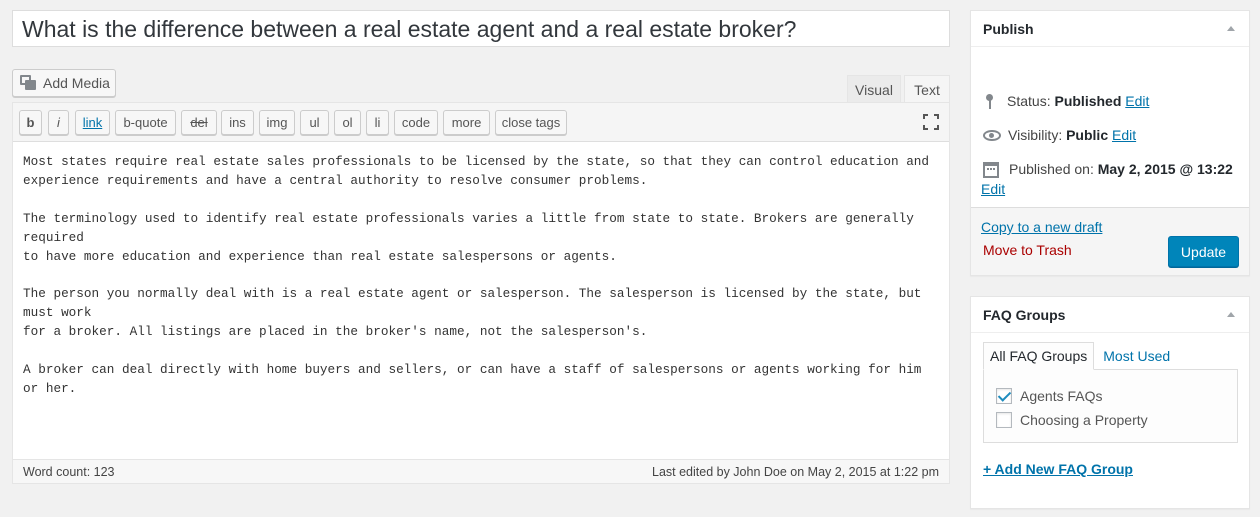  I want to click on qt-del-button: del, so click(199, 122).